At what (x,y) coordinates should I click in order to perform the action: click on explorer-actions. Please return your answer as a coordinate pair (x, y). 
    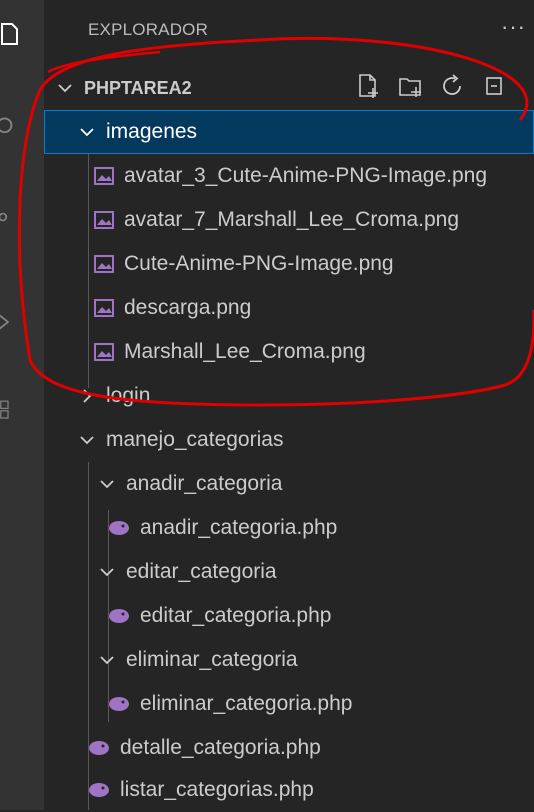
    Looking at the image, I should click on (432, 86).